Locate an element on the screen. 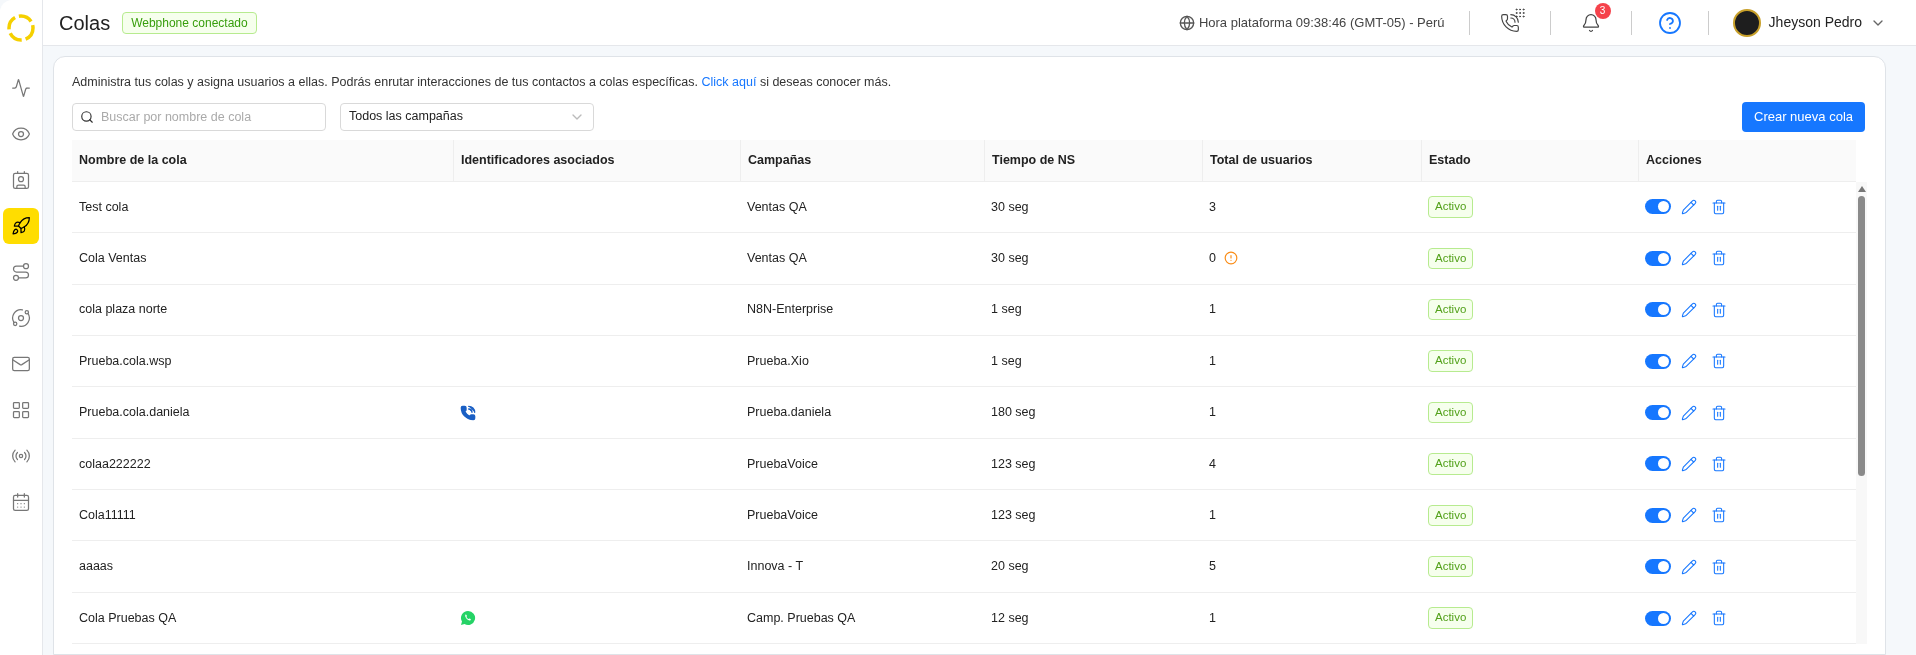 The image size is (1916, 655). column-header: Acciones is located at coordinates (1674, 160).